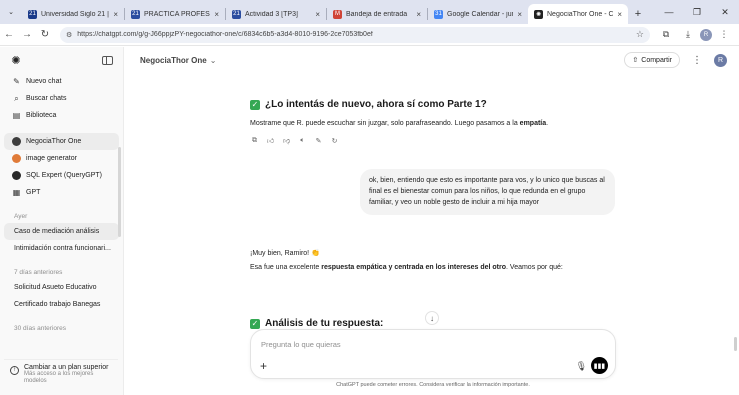  I want to click on regenerate-icon: ↻, so click(334, 140).